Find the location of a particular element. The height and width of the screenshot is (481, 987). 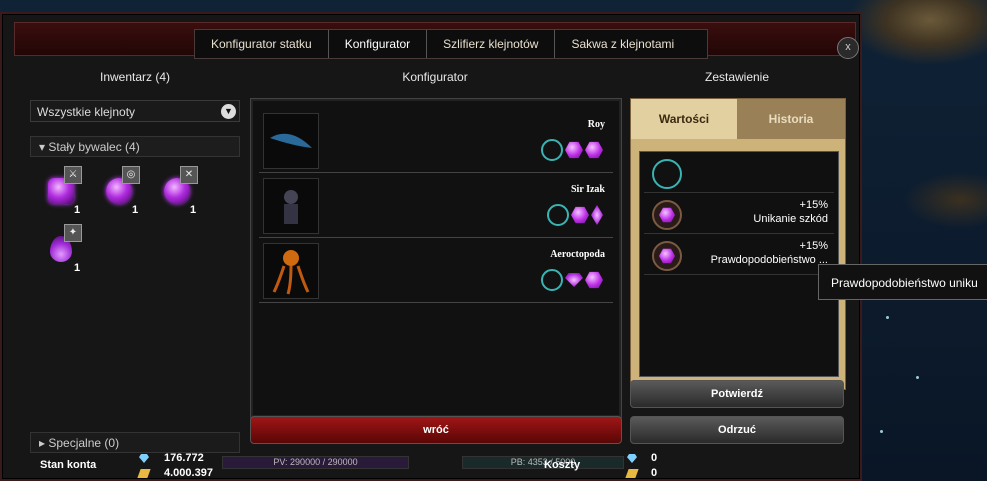

gem-filter-dropdown: Wszystkie klejnoty ▼ is located at coordinates (135, 111).